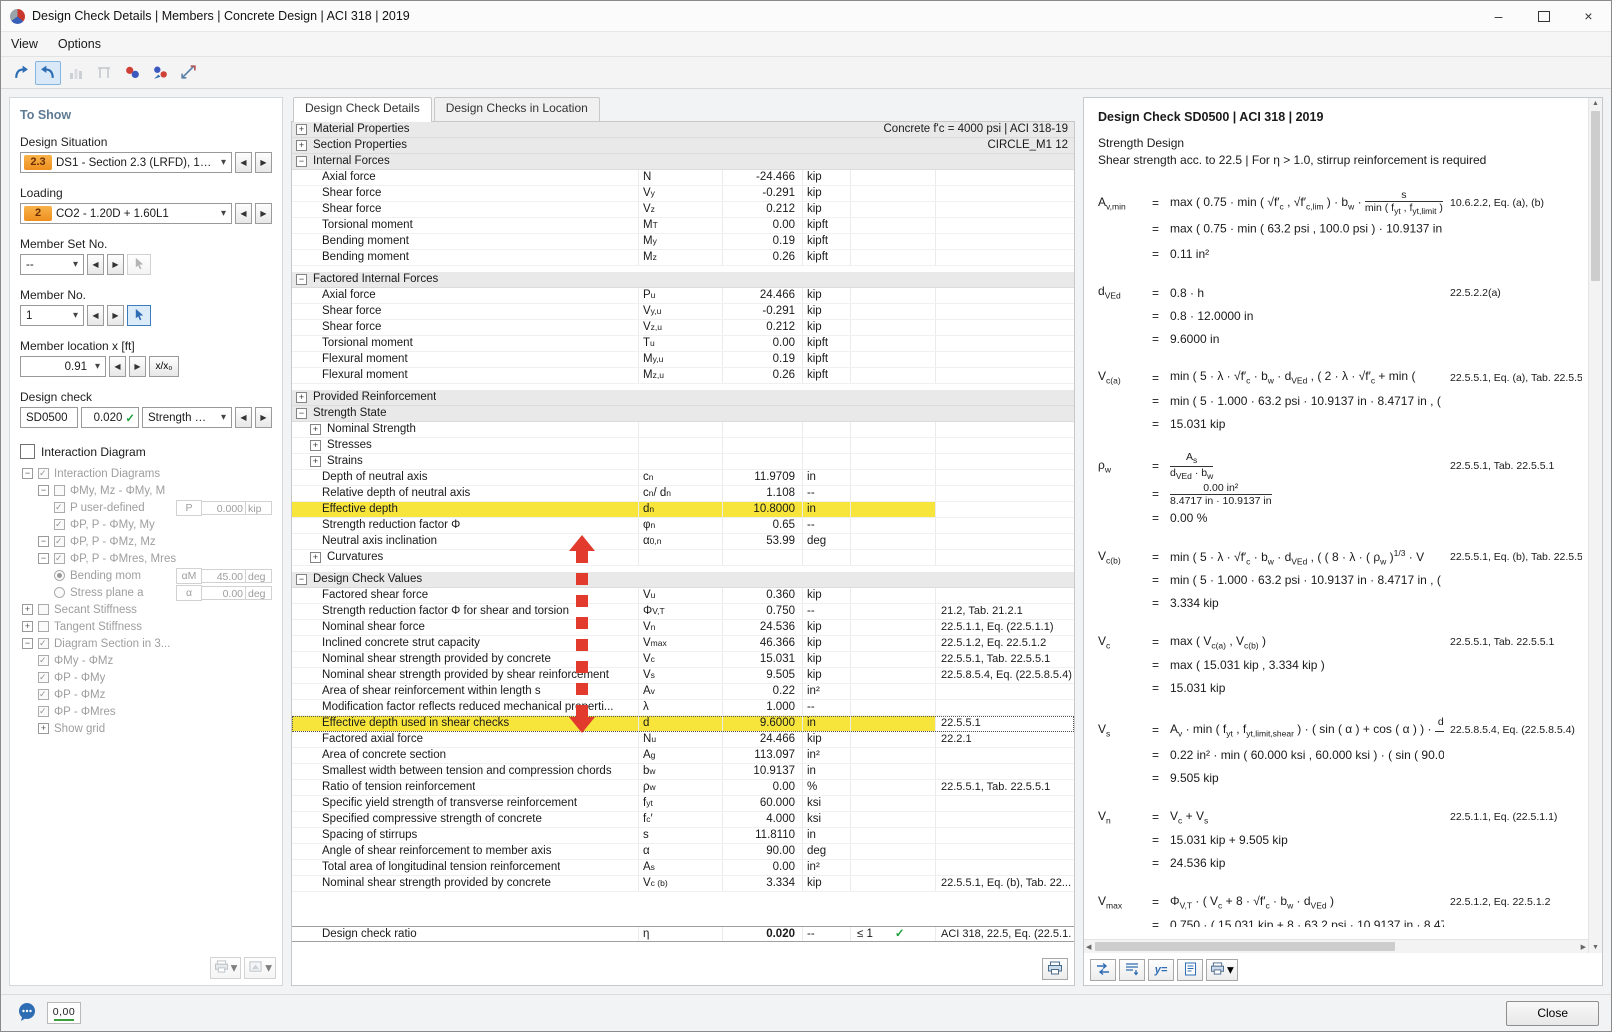 The width and height of the screenshot is (1612, 1032). Describe the element at coordinates (52, 264) in the screenshot. I see `member-set-select: -- ▾` at that location.